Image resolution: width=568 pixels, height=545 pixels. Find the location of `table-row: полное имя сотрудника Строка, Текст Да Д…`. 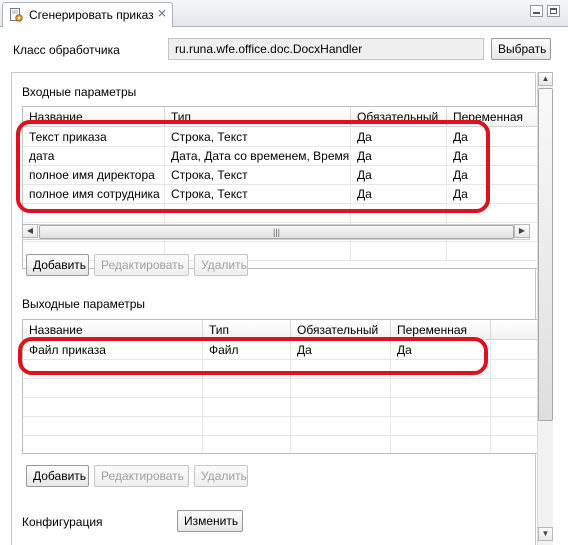

table-row: полное имя сотрудника Строка, Текст Да Д… is located at coordinates (281, 194).